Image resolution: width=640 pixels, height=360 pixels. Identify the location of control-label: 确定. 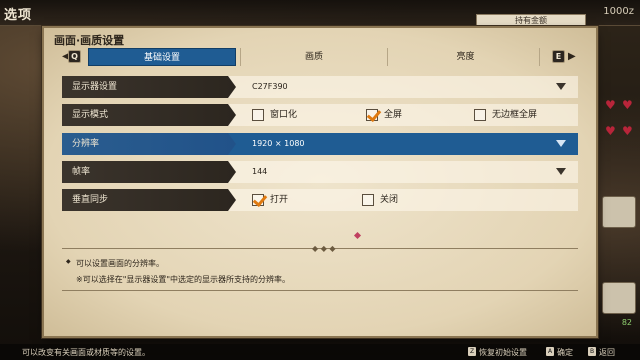
(565, 352).